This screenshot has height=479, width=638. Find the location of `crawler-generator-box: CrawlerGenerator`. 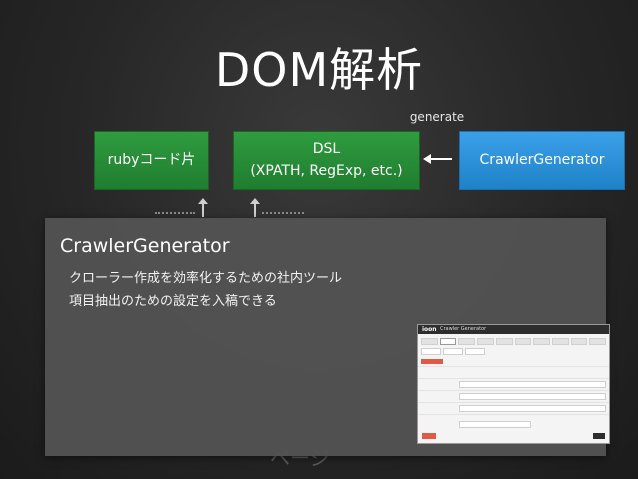

crawler-generator-box: CrawlerGenerator is located at coordinates (542, 160).